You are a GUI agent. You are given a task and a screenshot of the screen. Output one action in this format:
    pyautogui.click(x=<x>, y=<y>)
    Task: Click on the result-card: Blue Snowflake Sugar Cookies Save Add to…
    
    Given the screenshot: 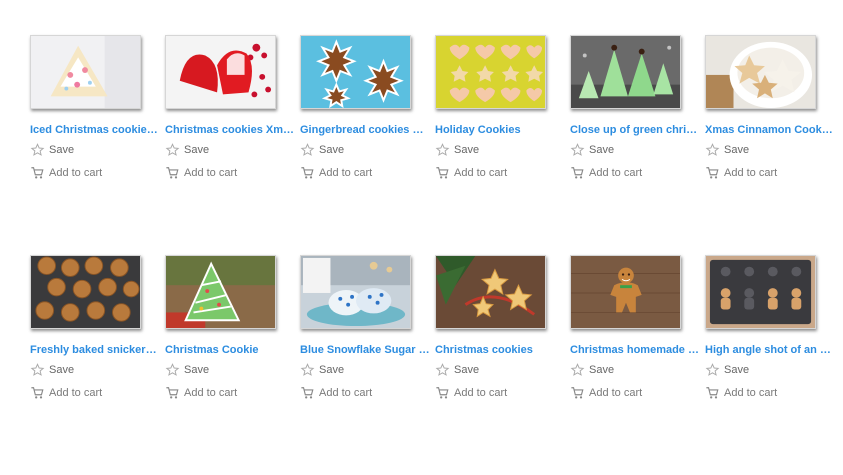 What is the action you would take?
    pyautogui.click(x=367, y=365)
    